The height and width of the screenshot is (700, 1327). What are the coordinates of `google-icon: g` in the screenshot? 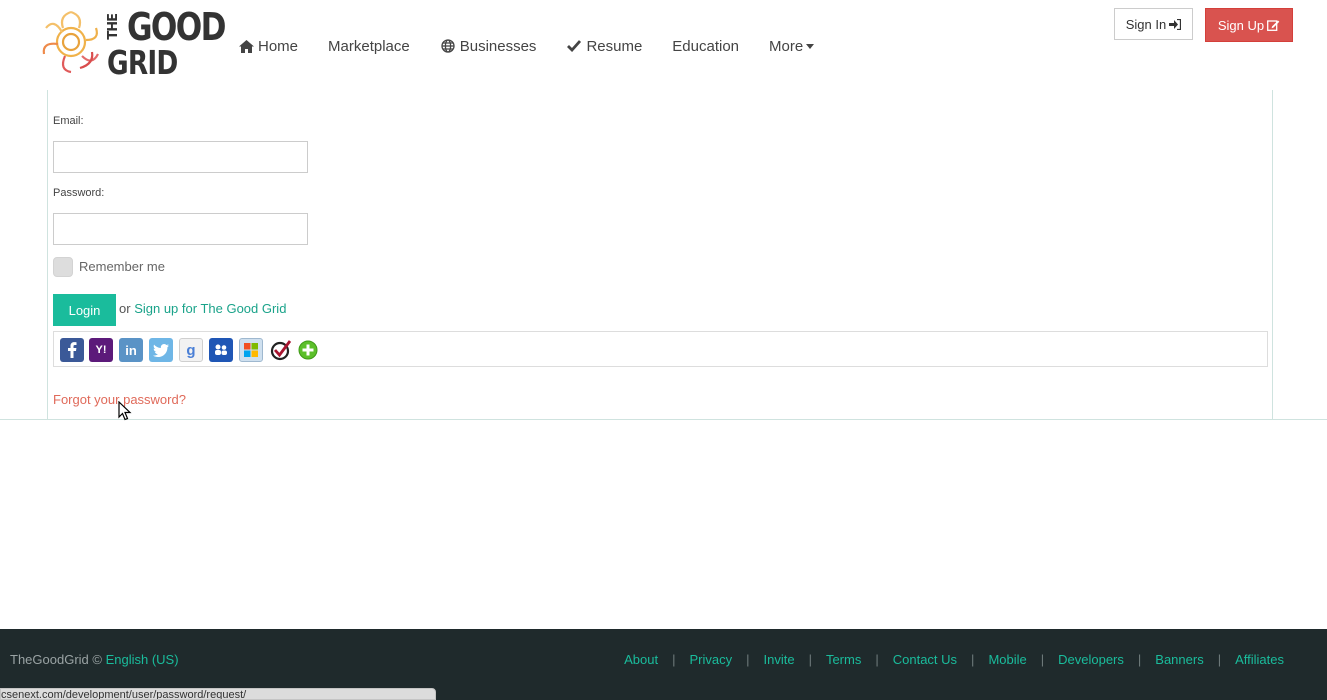 It's located at (191, 350).